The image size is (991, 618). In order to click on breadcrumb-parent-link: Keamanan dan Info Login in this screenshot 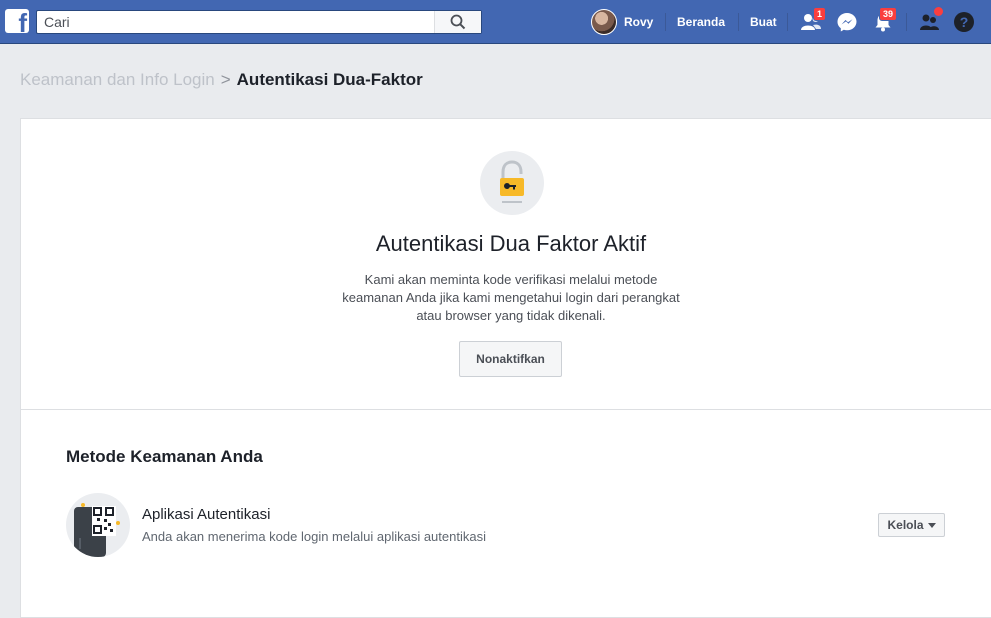, I will do `click(117, 79)`.